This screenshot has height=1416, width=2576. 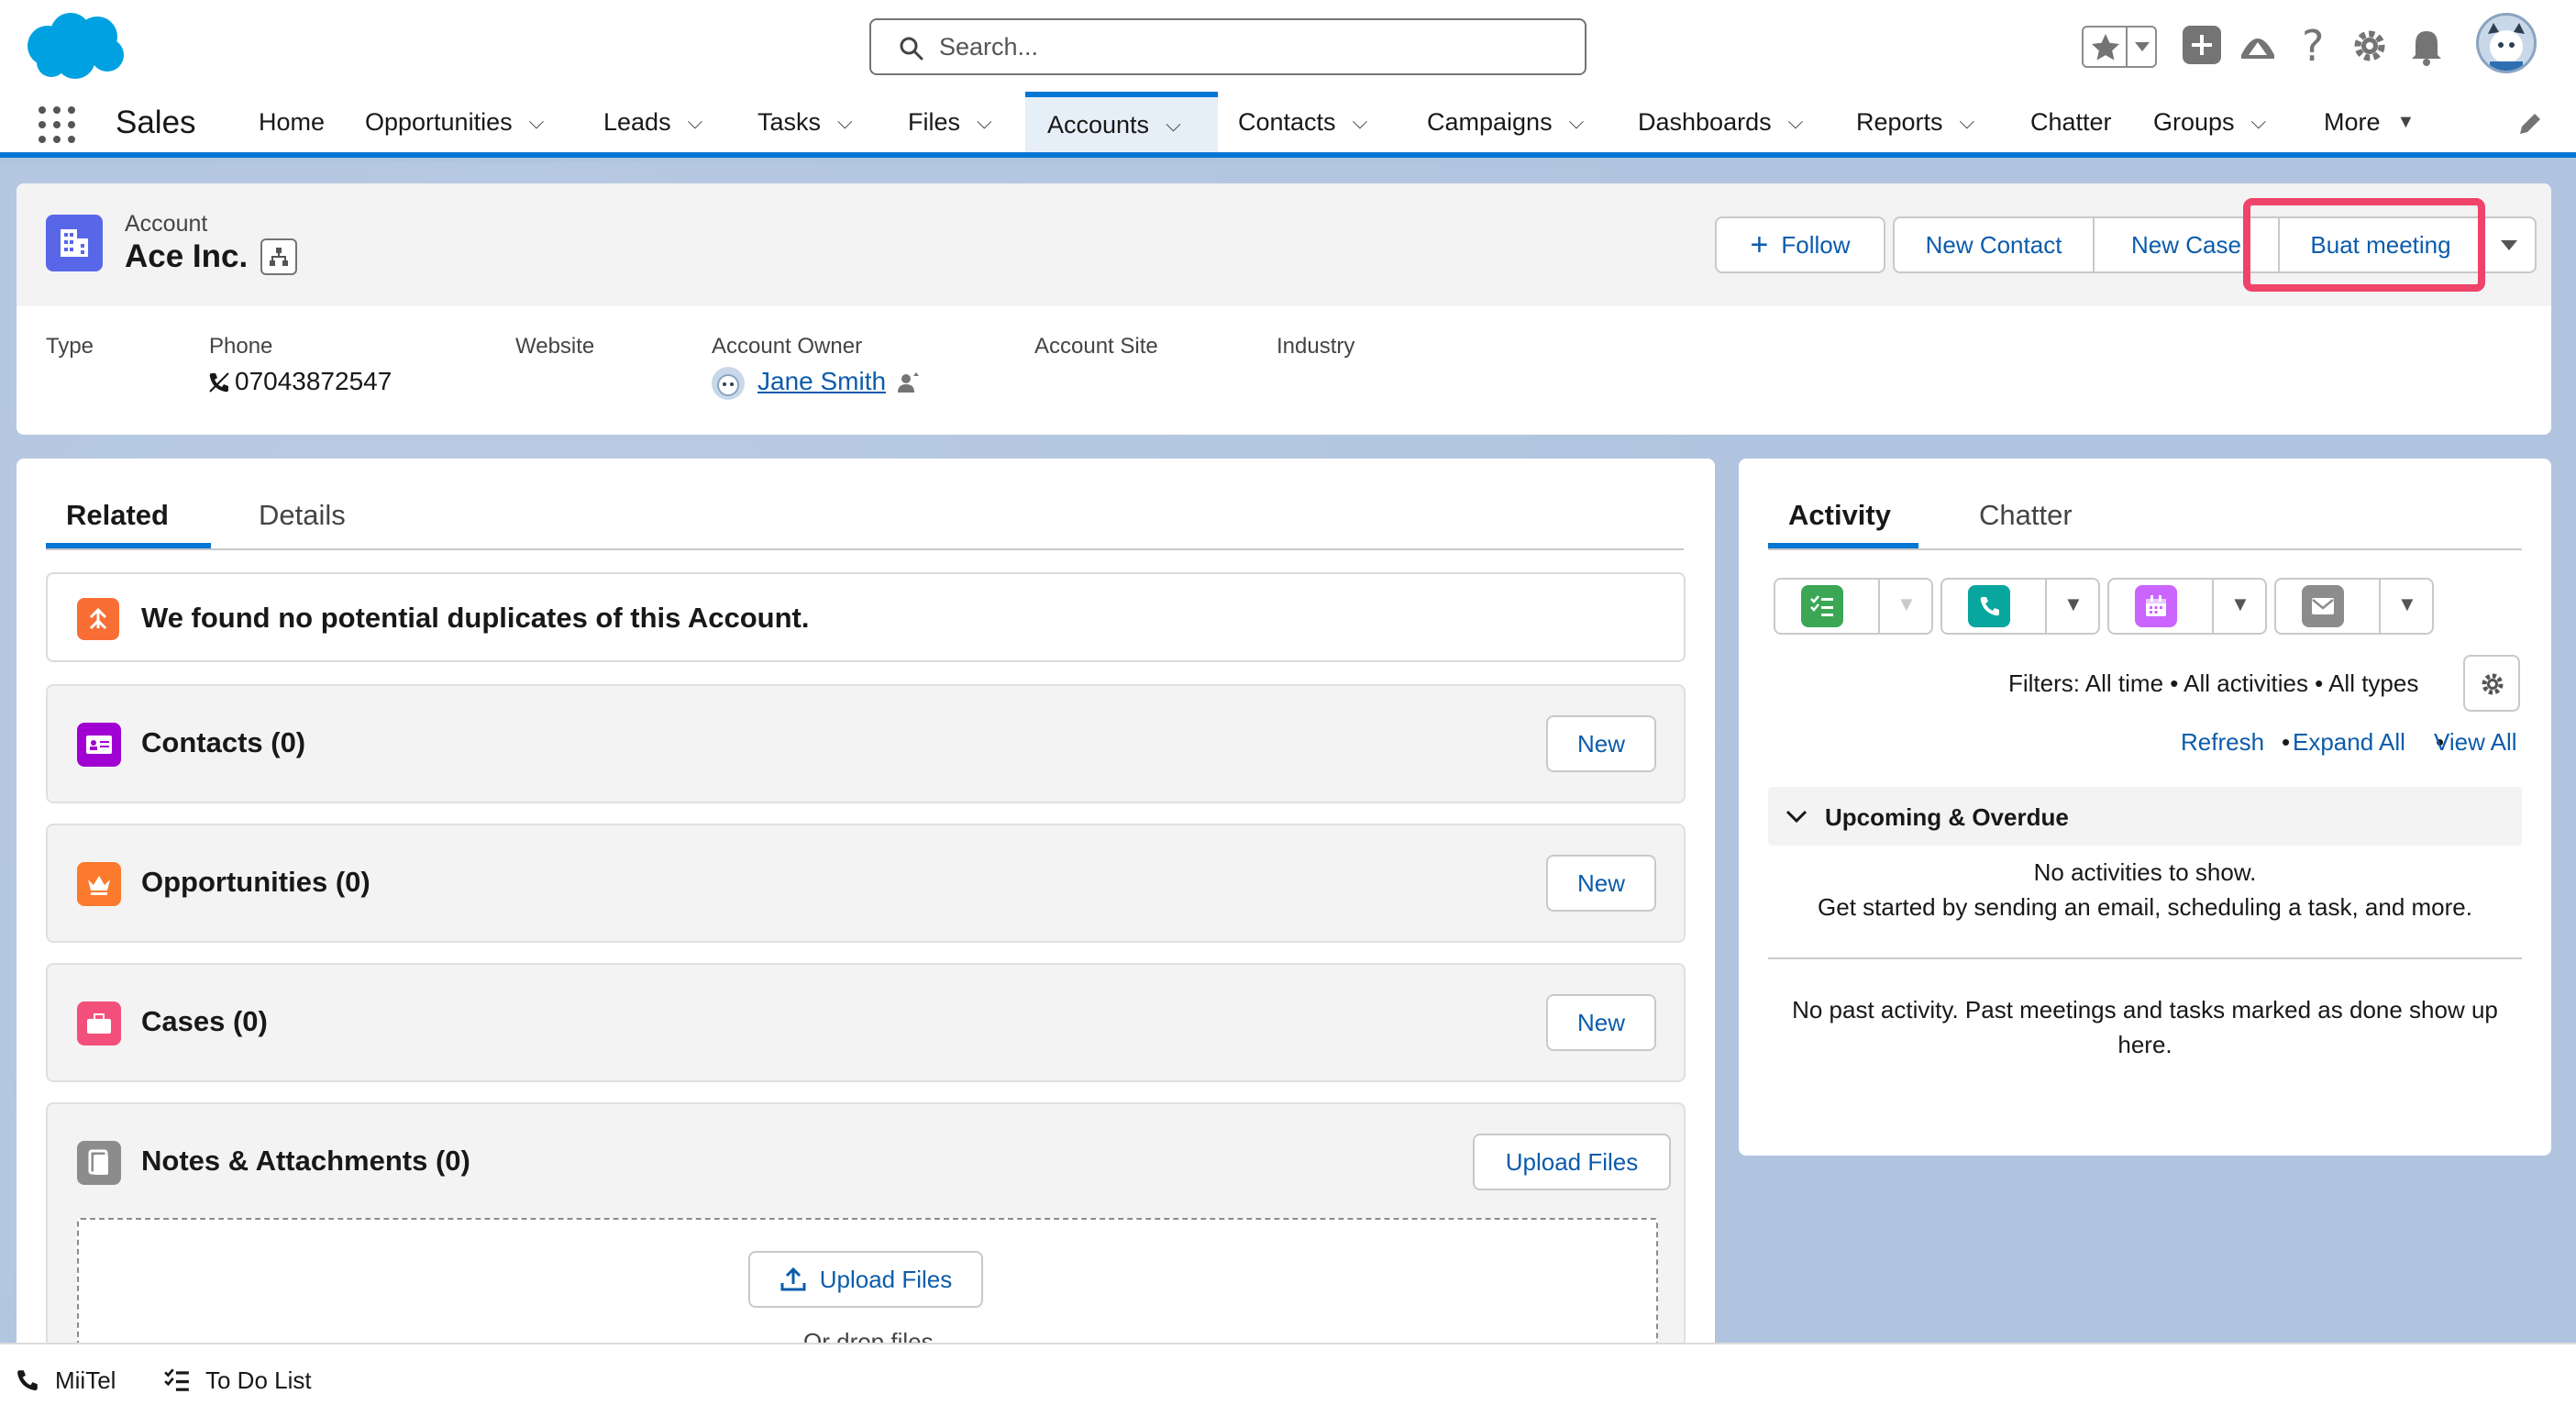 What do you see at coordinates (789, 122) in the screenshot?
I see `nav-item-label: Tasks` at bounding box center [789, 122].